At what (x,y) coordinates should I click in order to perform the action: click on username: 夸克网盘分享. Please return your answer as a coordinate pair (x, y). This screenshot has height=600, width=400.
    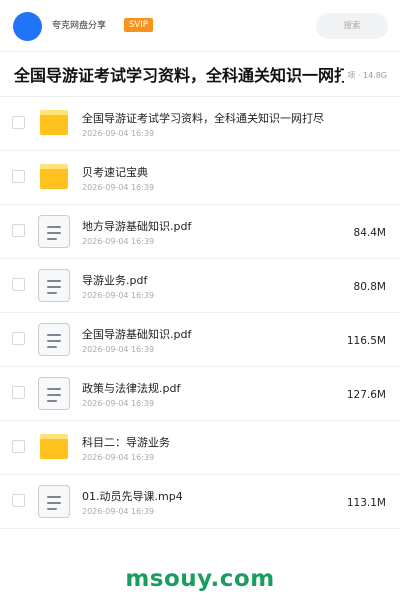
    Looking at the image, I should click on (79, 26).